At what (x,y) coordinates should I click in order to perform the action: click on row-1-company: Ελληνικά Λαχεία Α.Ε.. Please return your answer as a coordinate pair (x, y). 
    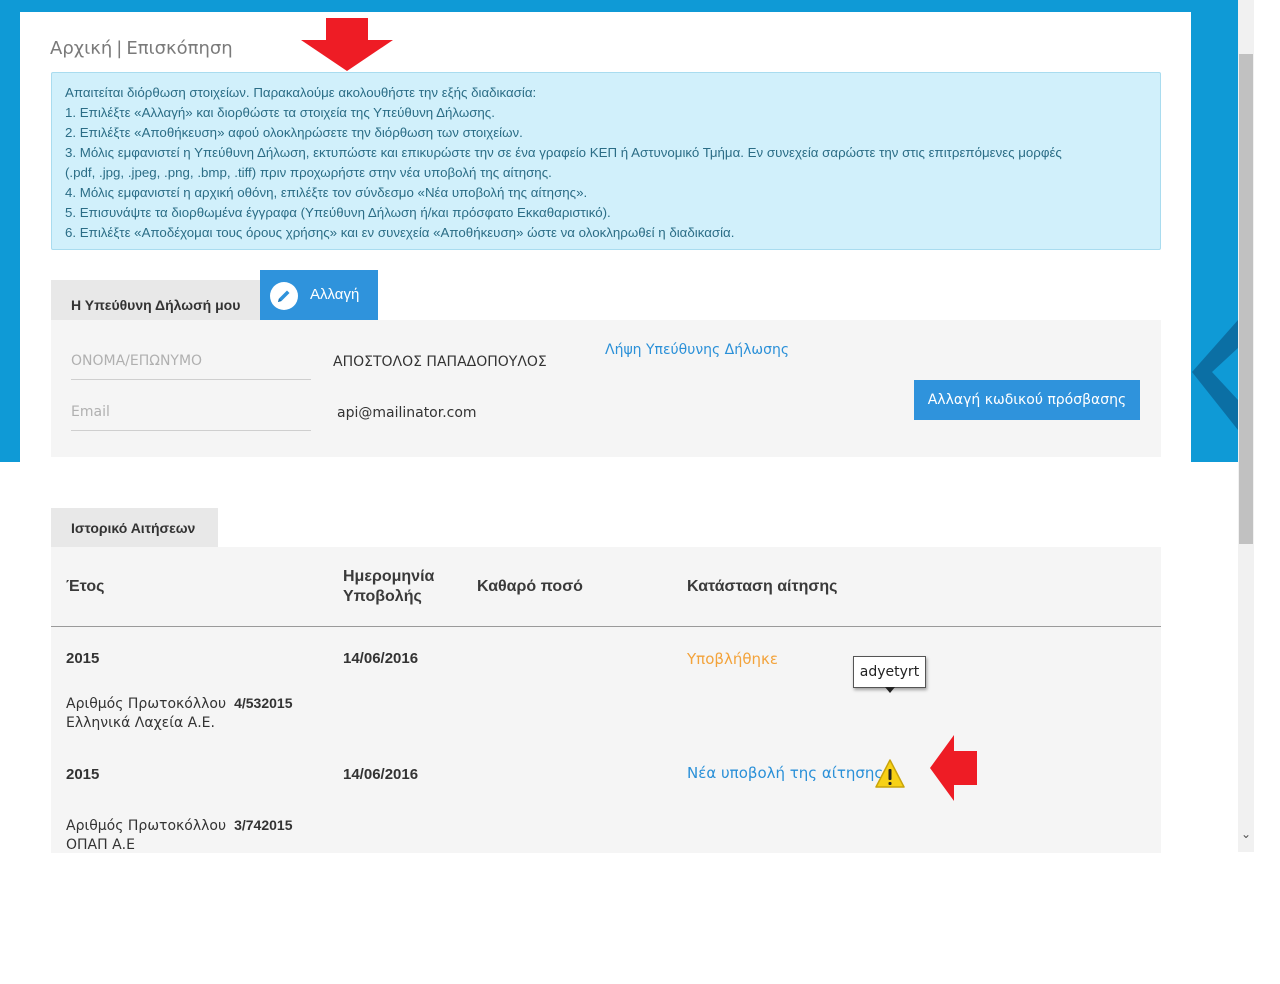
    Looking at the image, I should click on (140, 723).